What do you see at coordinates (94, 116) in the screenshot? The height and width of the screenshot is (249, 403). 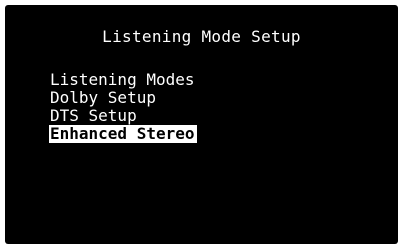 I see `menu-item-dts-setup: DTS Setup` at bounding box center [94, 116].